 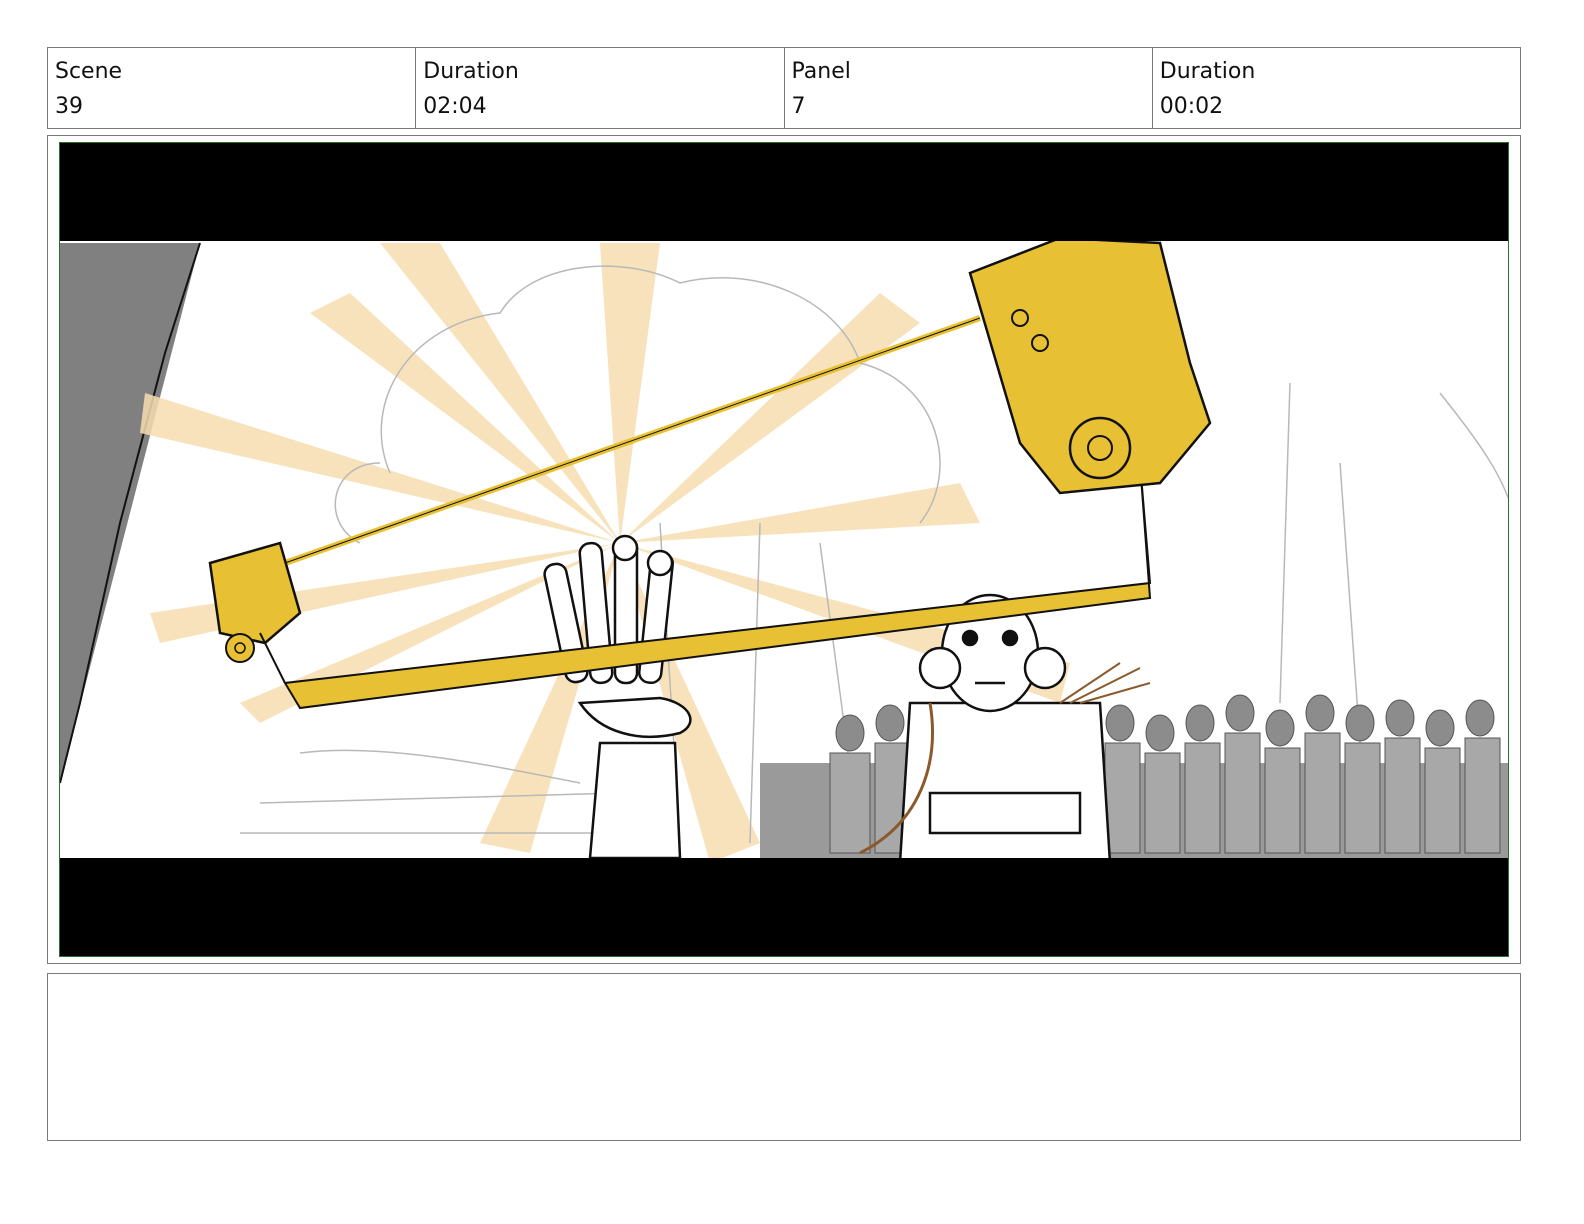 What do you see at coordinates (69, 106) in the screenshot?
I see `scene-value: 39` at bounding box center [69, 106].